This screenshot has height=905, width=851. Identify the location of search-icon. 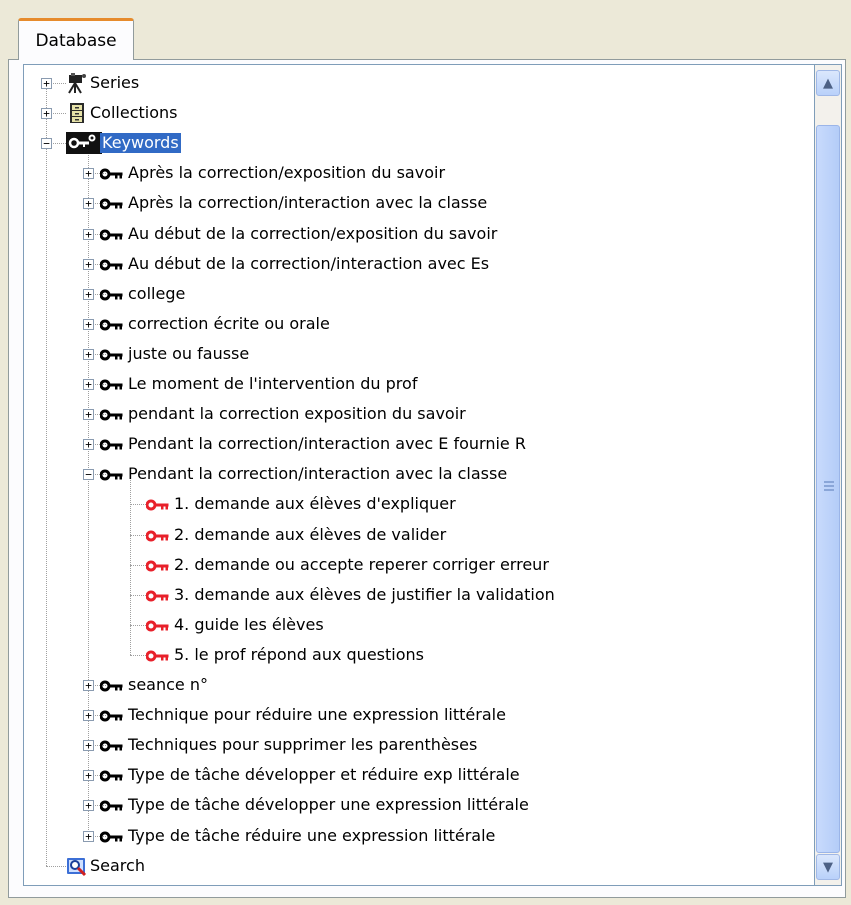
(77, 868).